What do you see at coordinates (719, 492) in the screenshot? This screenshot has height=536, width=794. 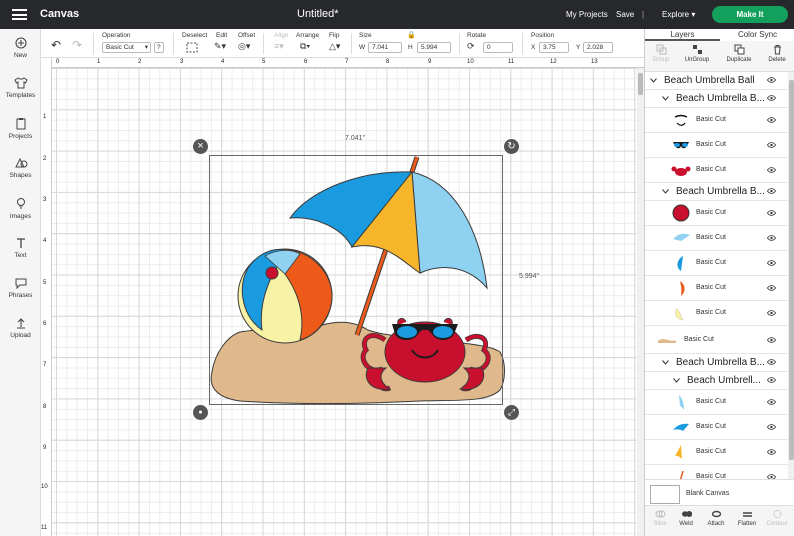 I see `blank-canvas-row: Blank Canvas` at bounding box center [719, 492].